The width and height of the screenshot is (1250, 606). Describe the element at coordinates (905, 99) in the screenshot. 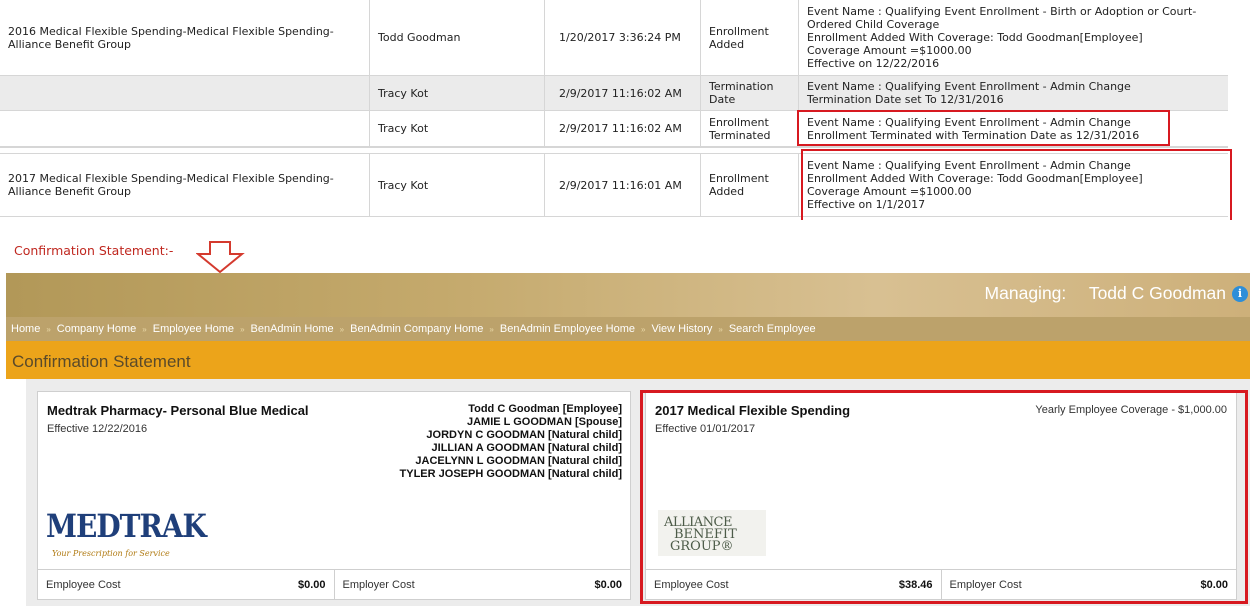

I see `detail-line: Termination Date set To 12/31/2016` at that location.